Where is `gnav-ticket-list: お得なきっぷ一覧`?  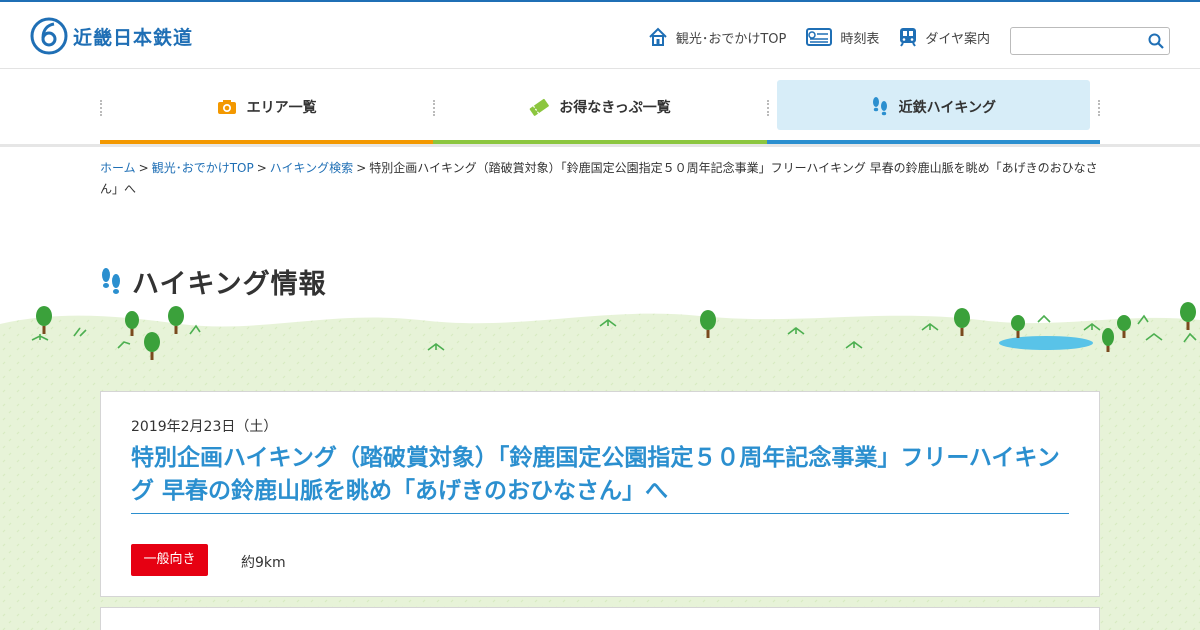
gnav-ticket-list: お得なきっぷ一覧 is located at coordinates (600, 111).